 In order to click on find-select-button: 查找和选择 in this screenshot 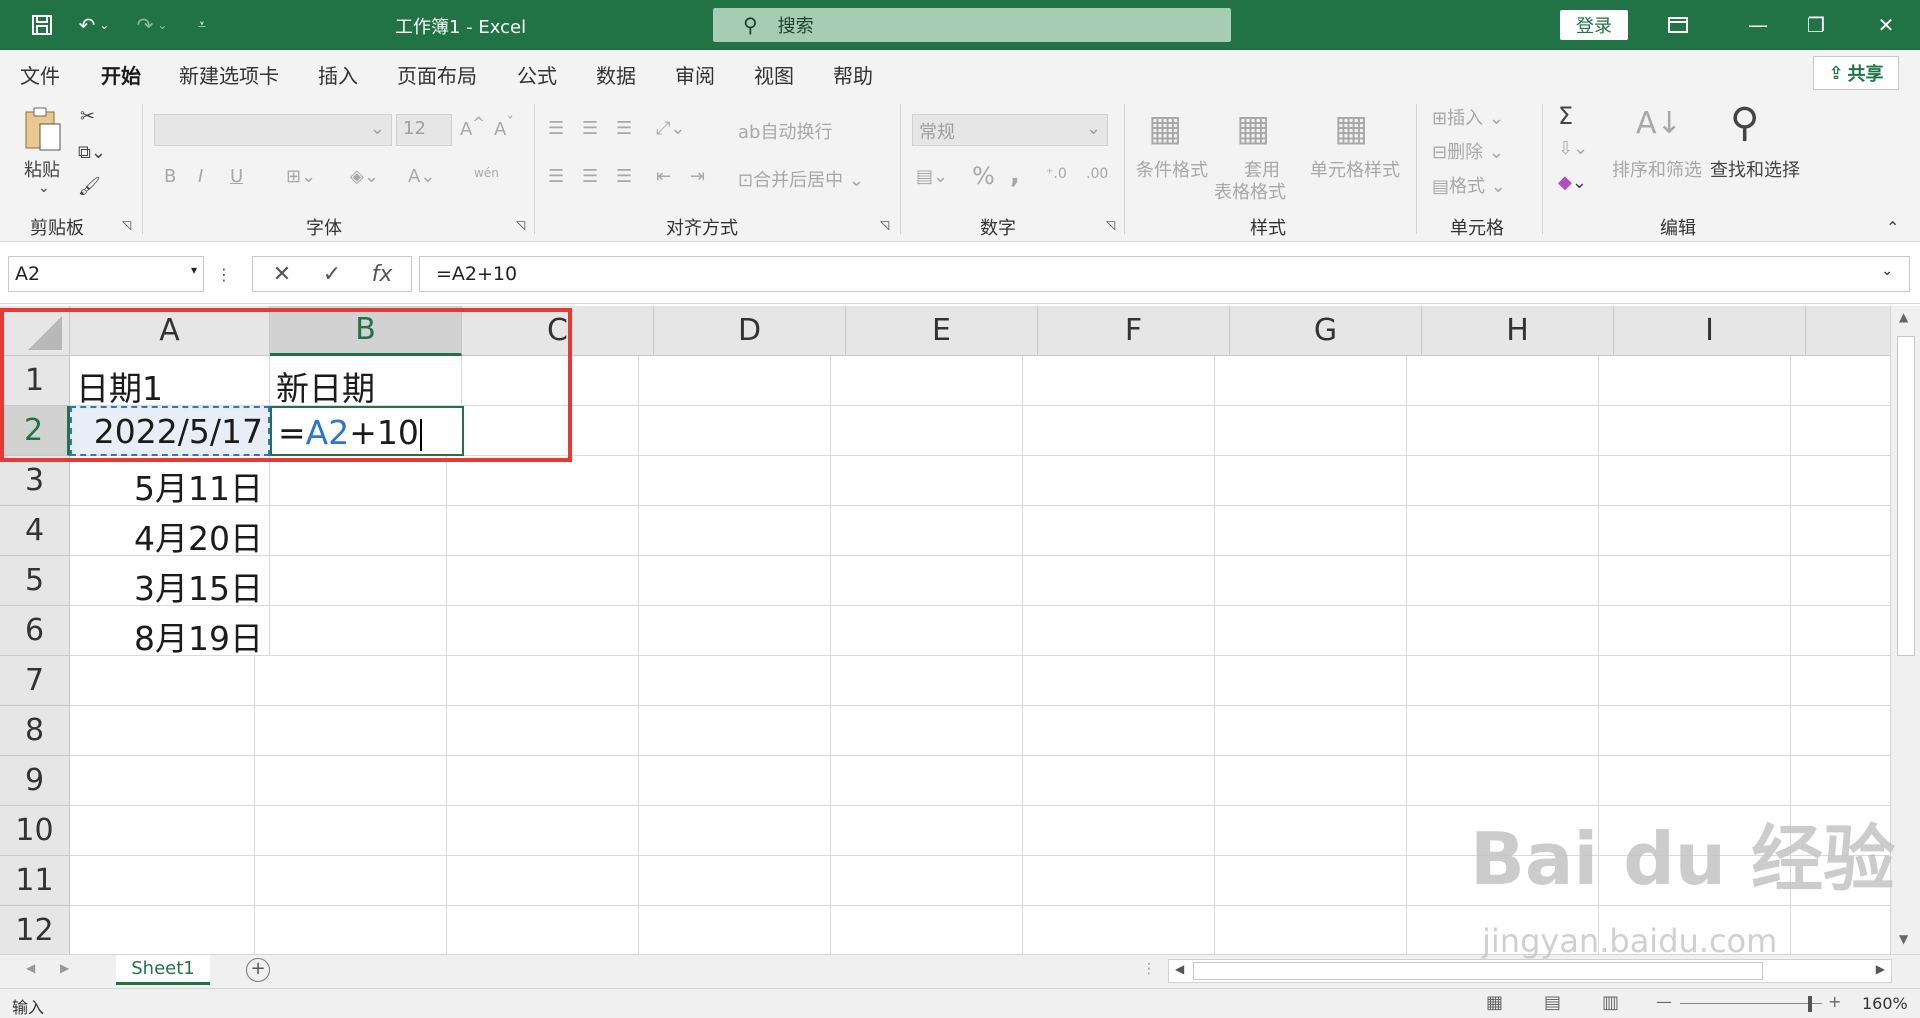, I will do `click(1755, 169)`.